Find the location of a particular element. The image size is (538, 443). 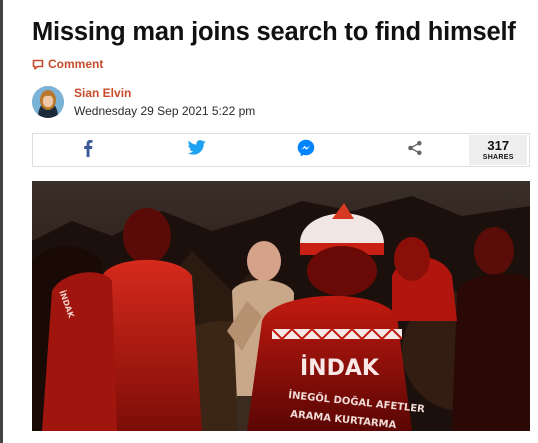

twitter-share-button is located at coordinates (196, 150).